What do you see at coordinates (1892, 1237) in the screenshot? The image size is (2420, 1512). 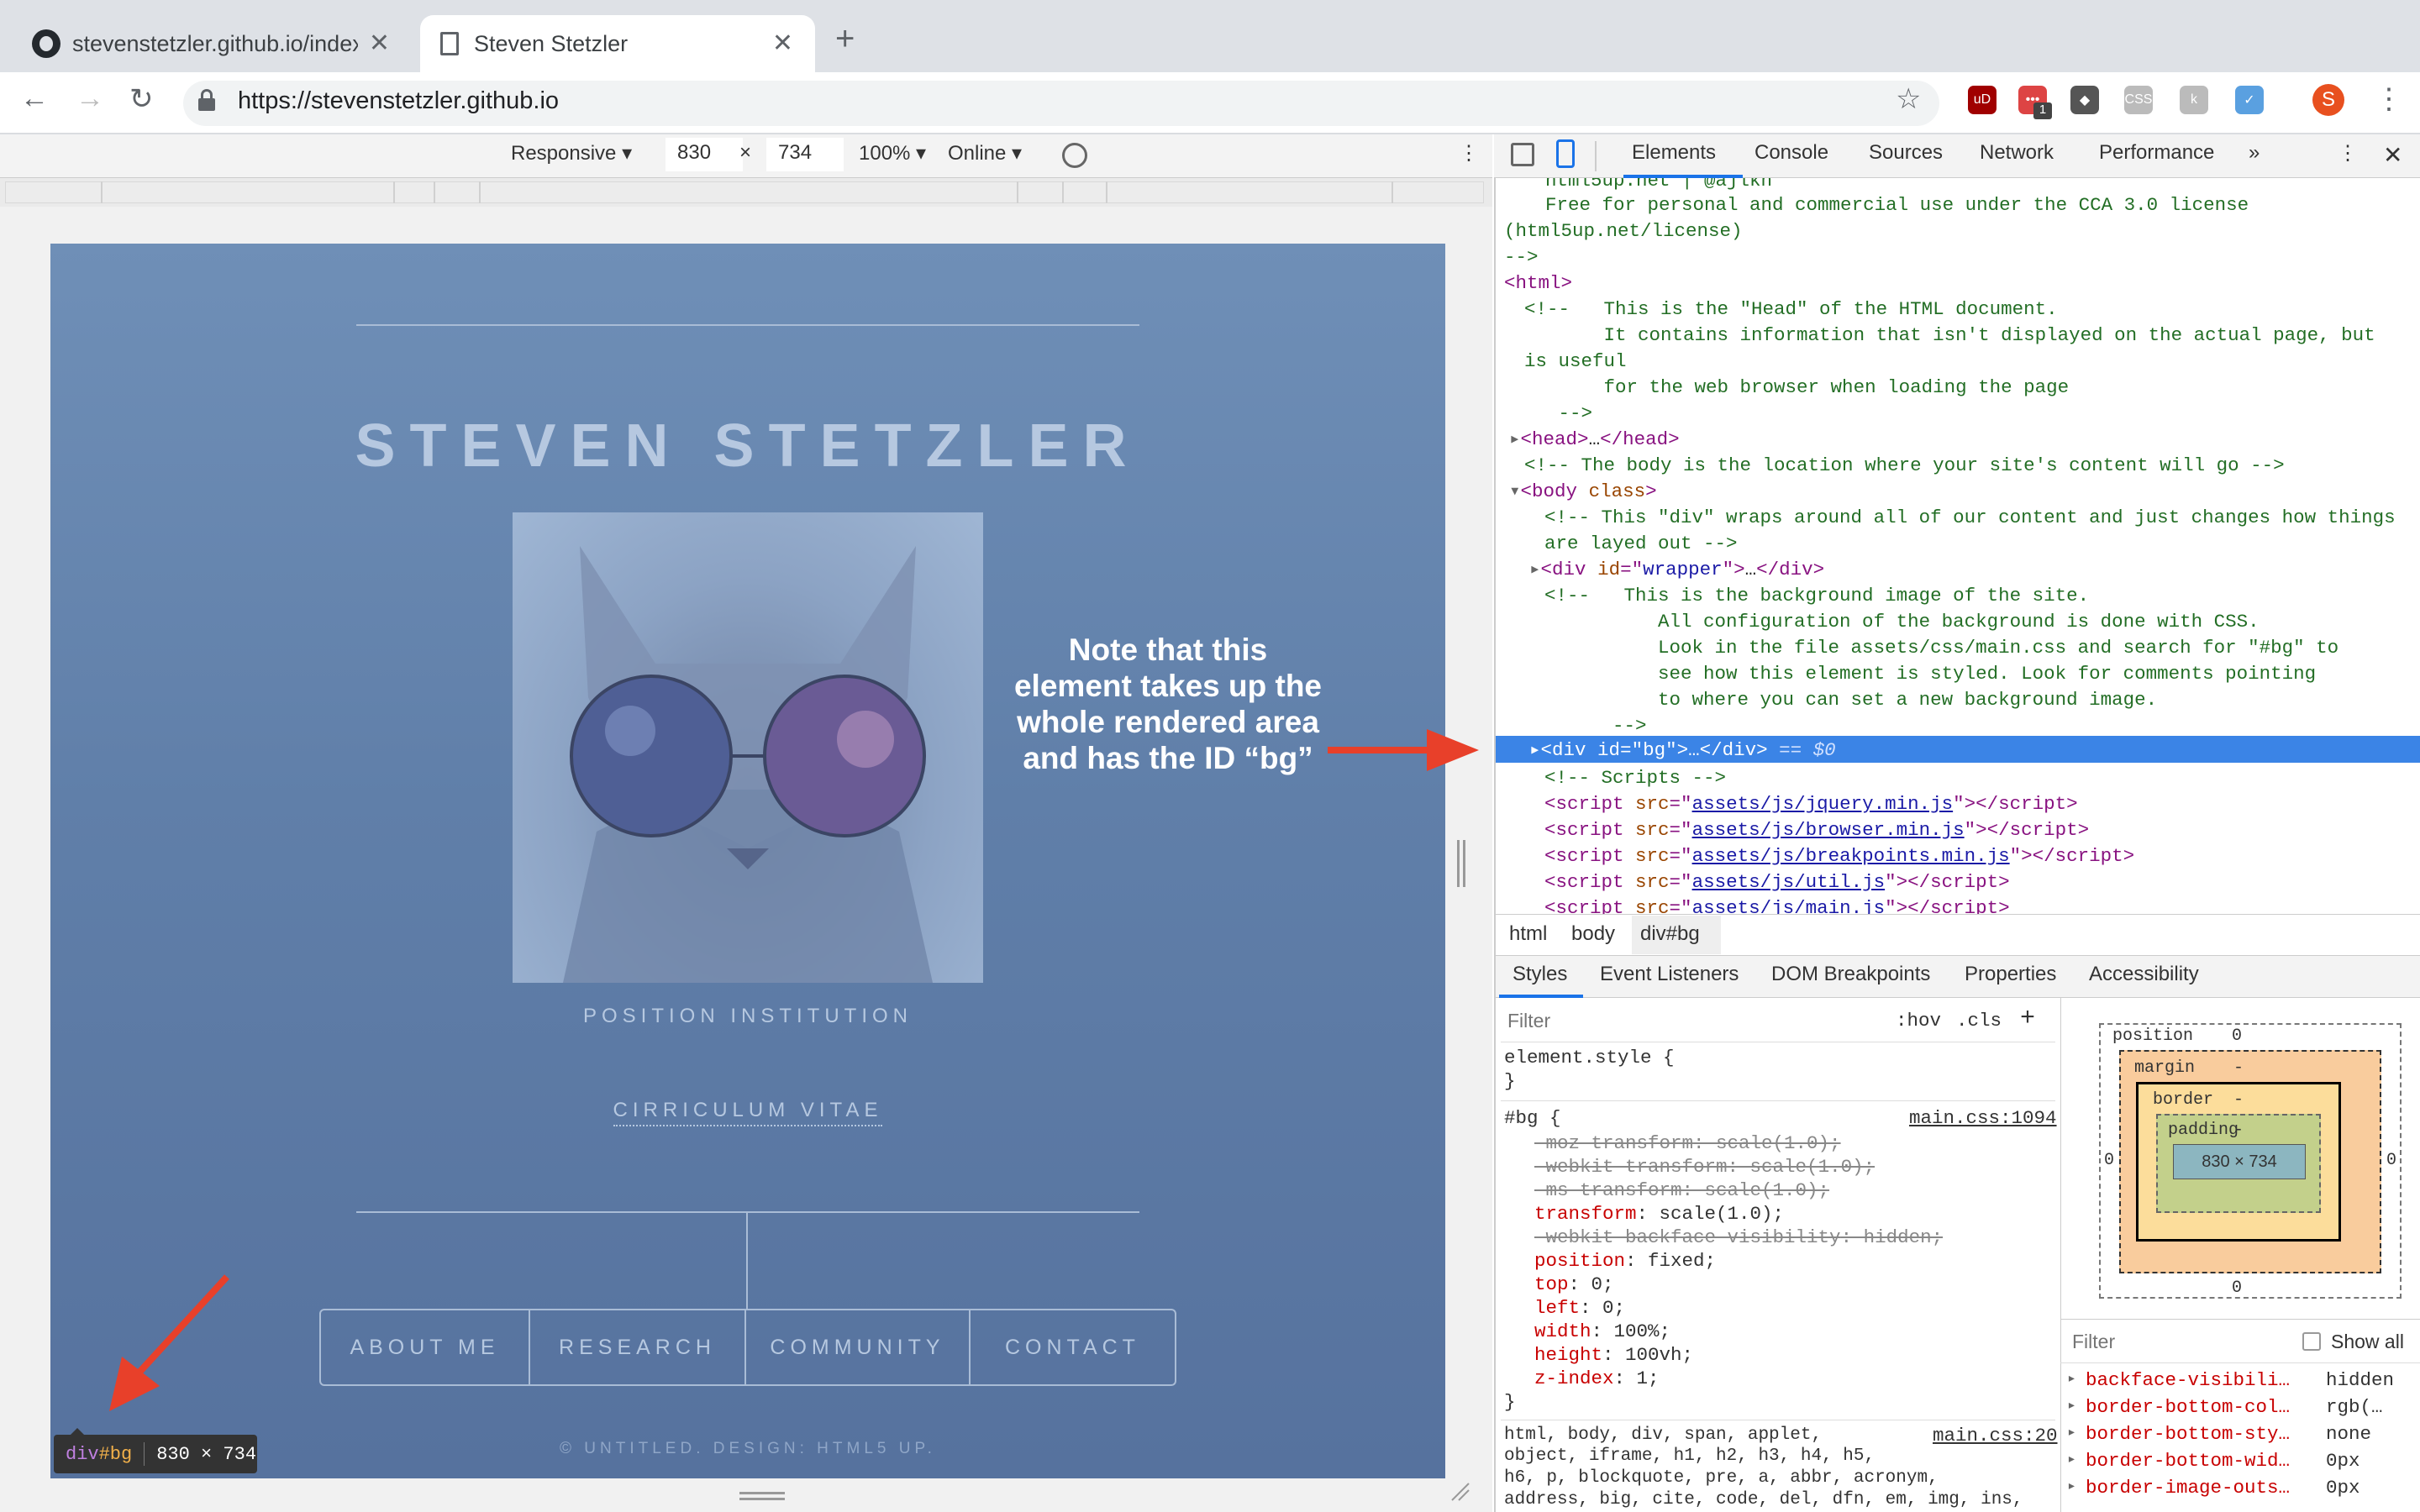 I see `css-property-value: : hidden;` at bounding box center [1892, 1237].